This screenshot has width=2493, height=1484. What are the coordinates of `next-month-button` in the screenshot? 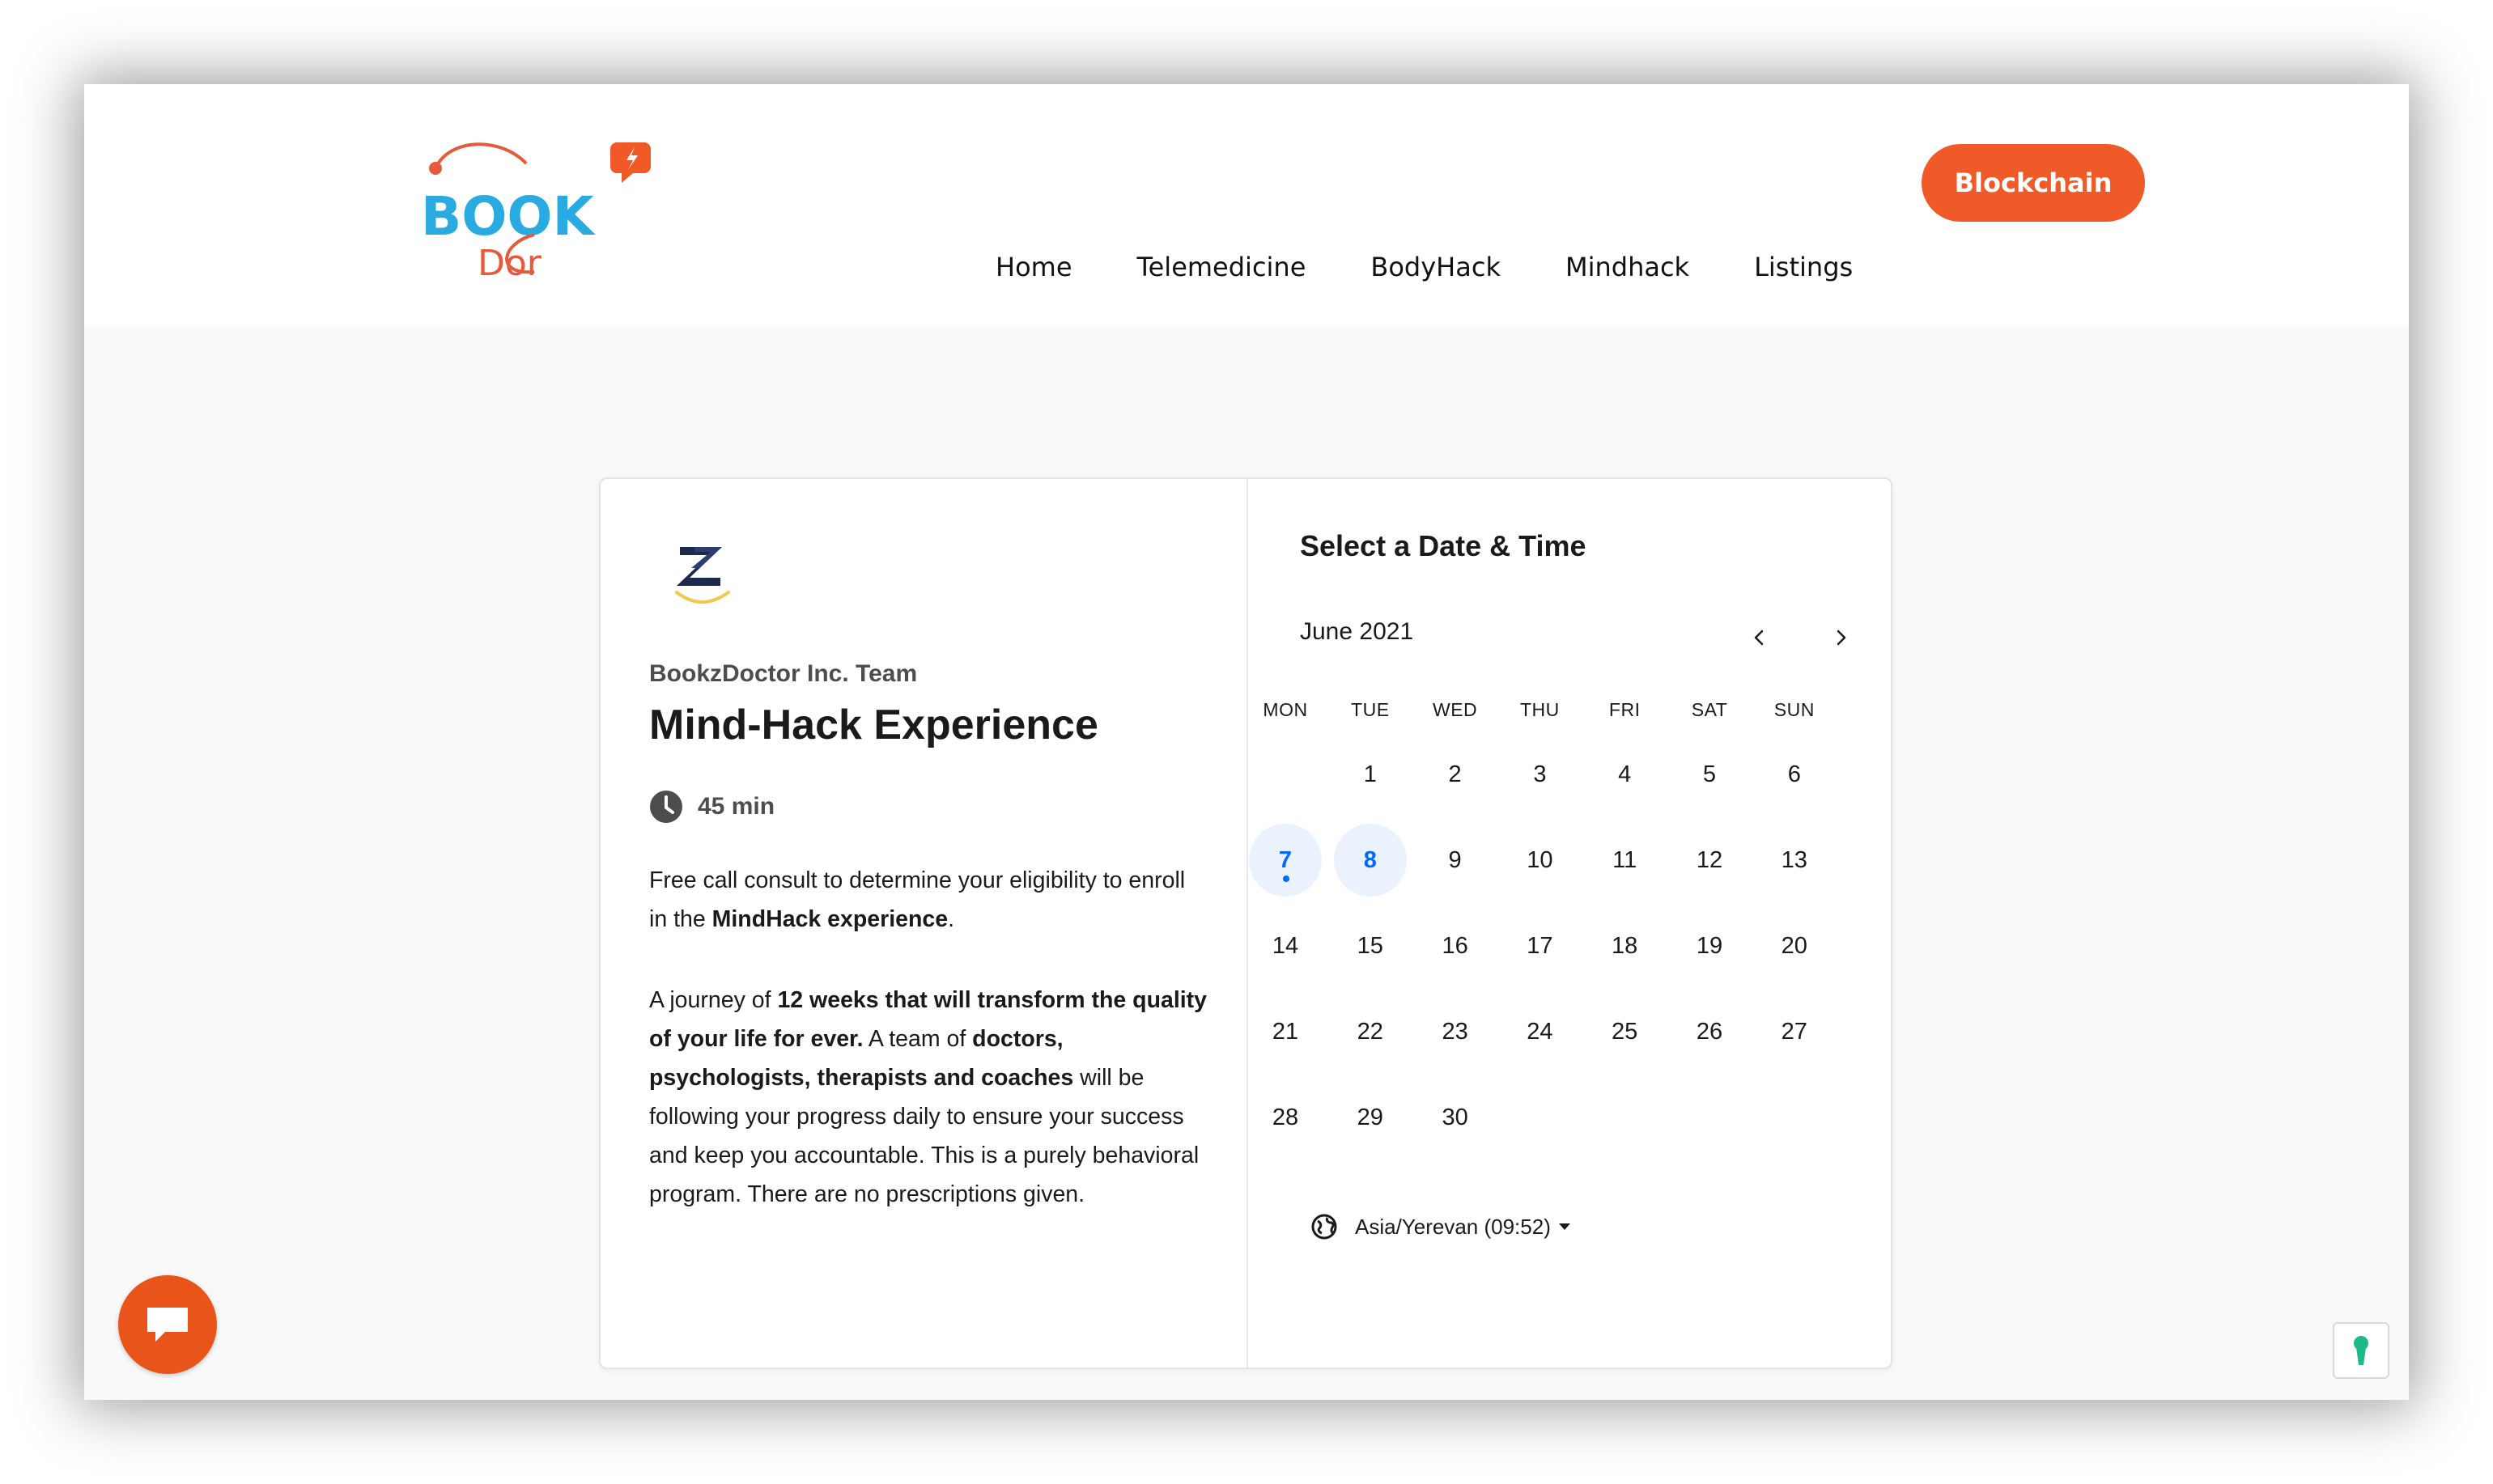 It's located at (1840, 638).